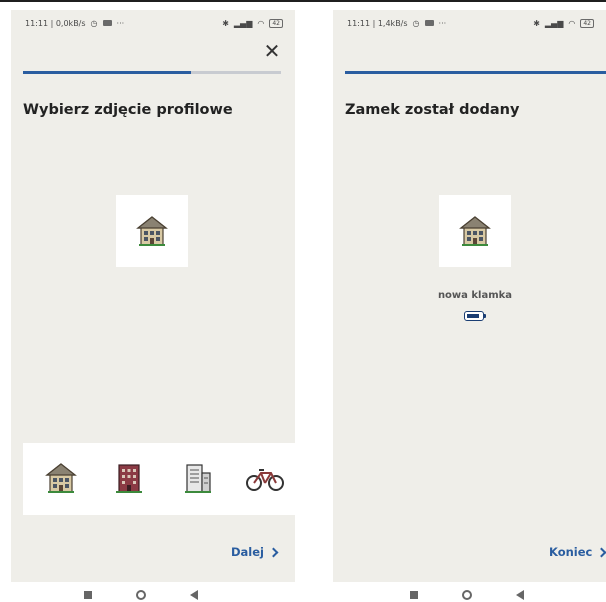  I want to click on top-border, so click(303, 1).